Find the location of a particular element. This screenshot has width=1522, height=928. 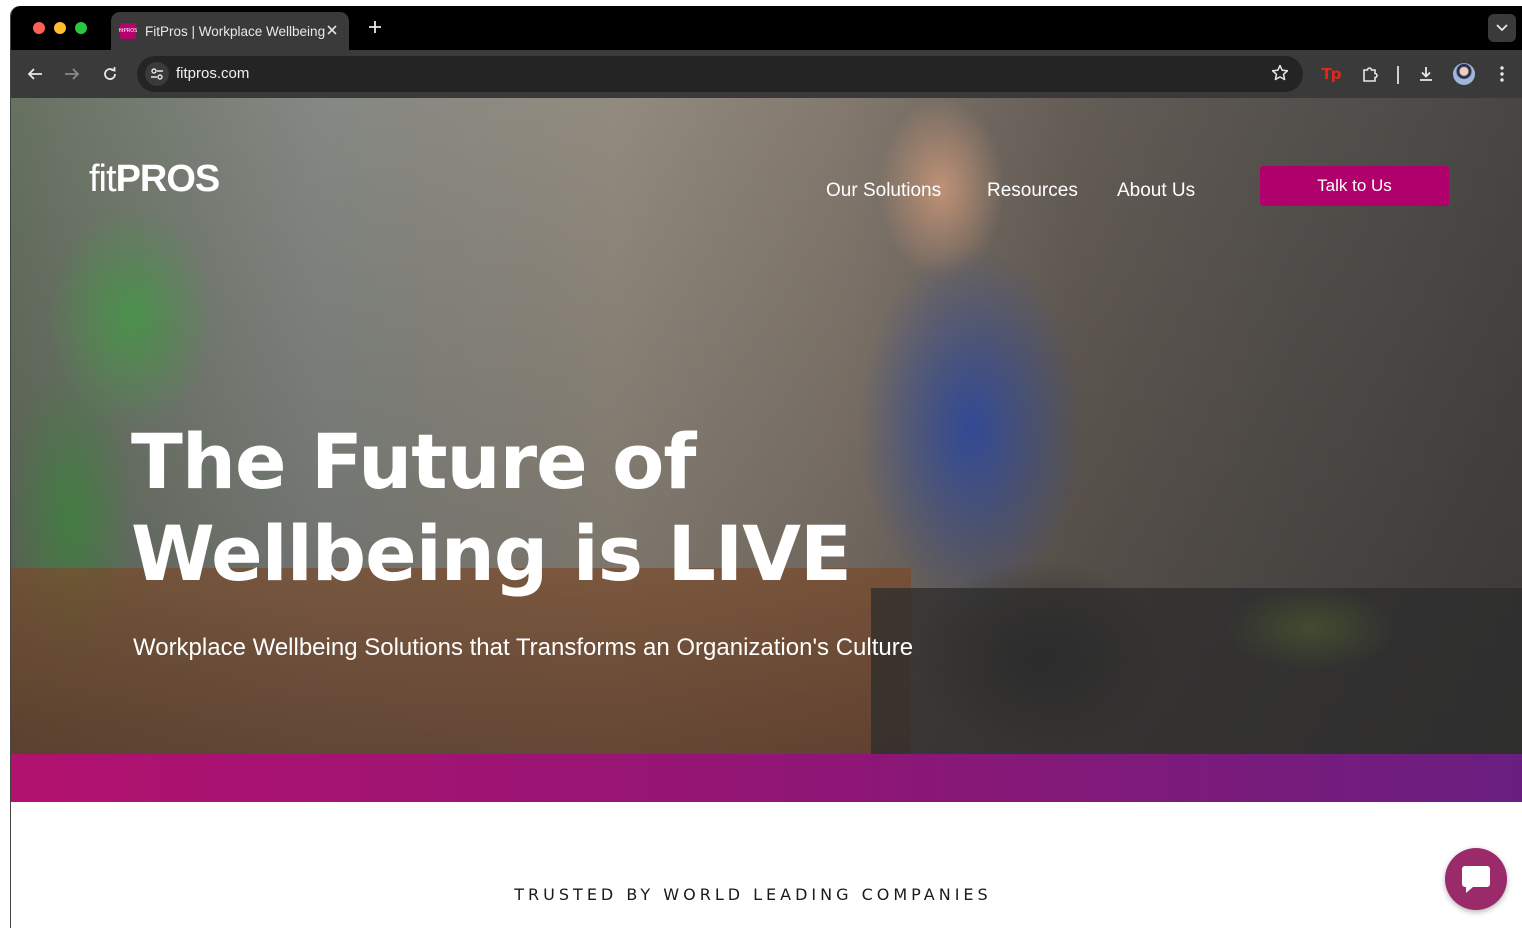

trusted-heading: TRUSTED BY WORLD LEADING COMPANIES is located at coordinates (766, 894).